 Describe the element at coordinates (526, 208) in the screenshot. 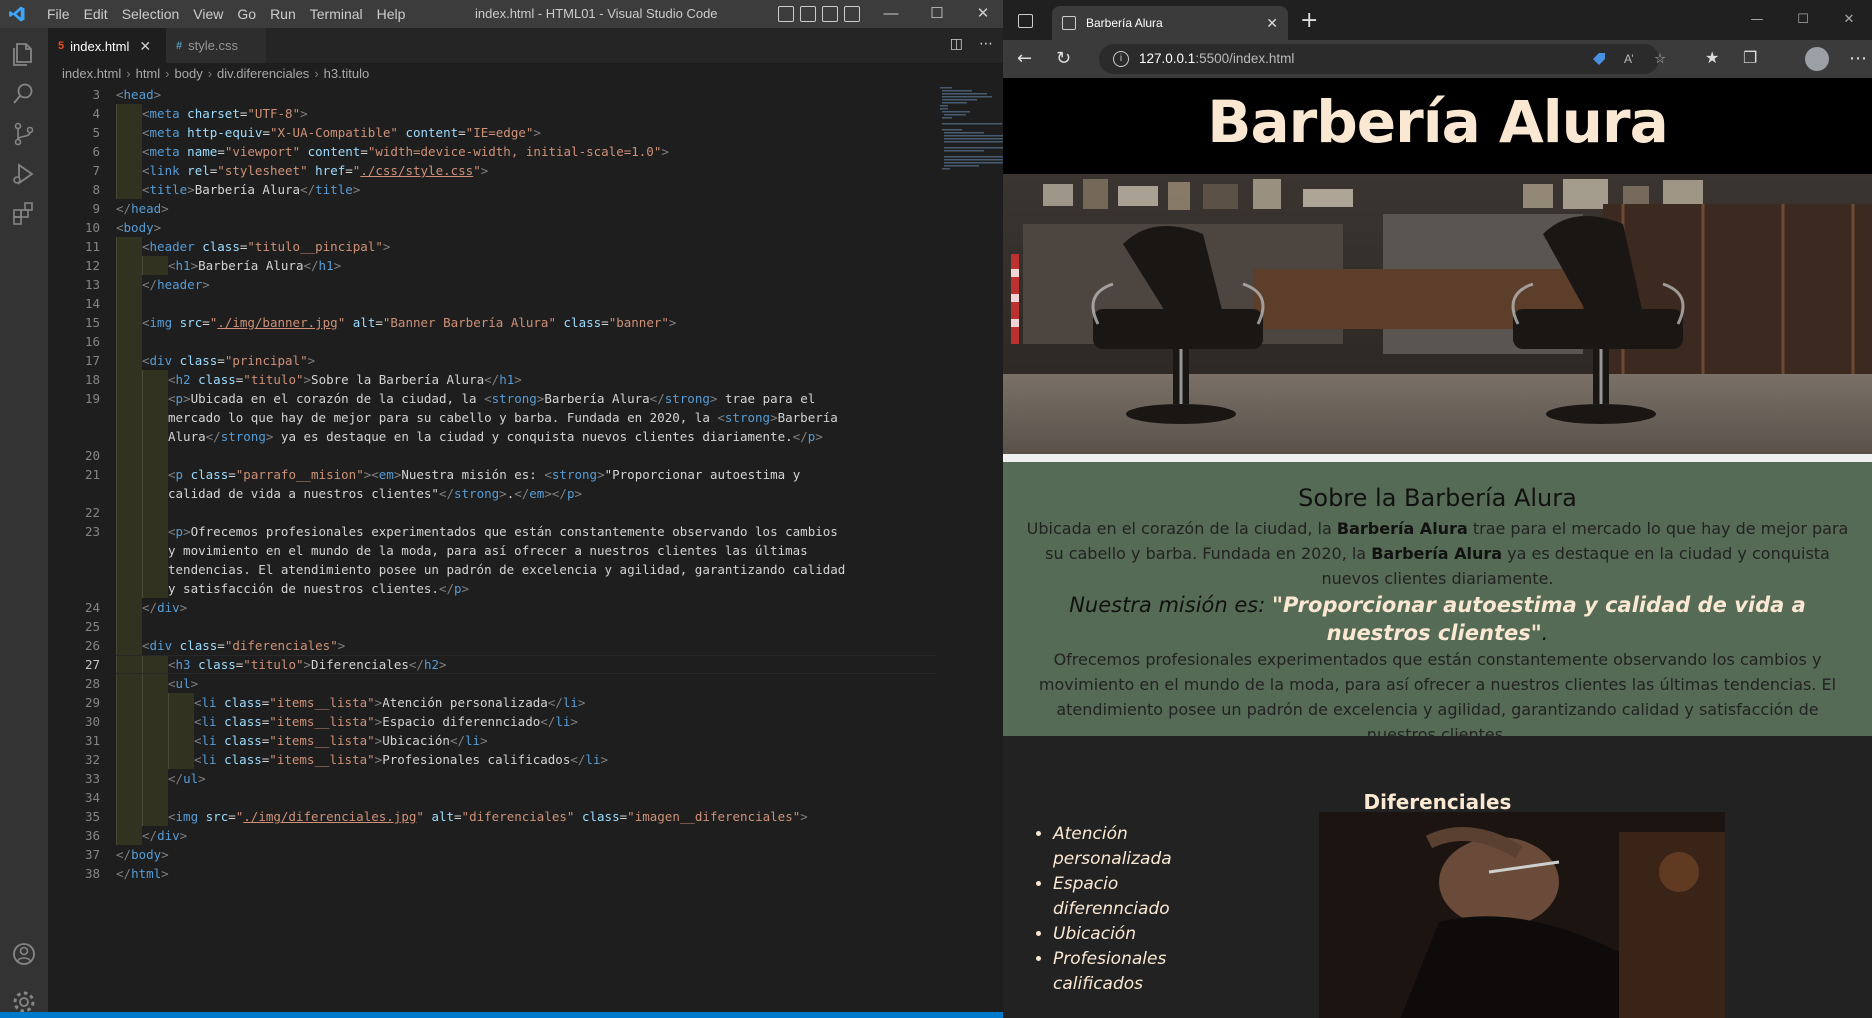

I see `code-line: </head>` at that location.